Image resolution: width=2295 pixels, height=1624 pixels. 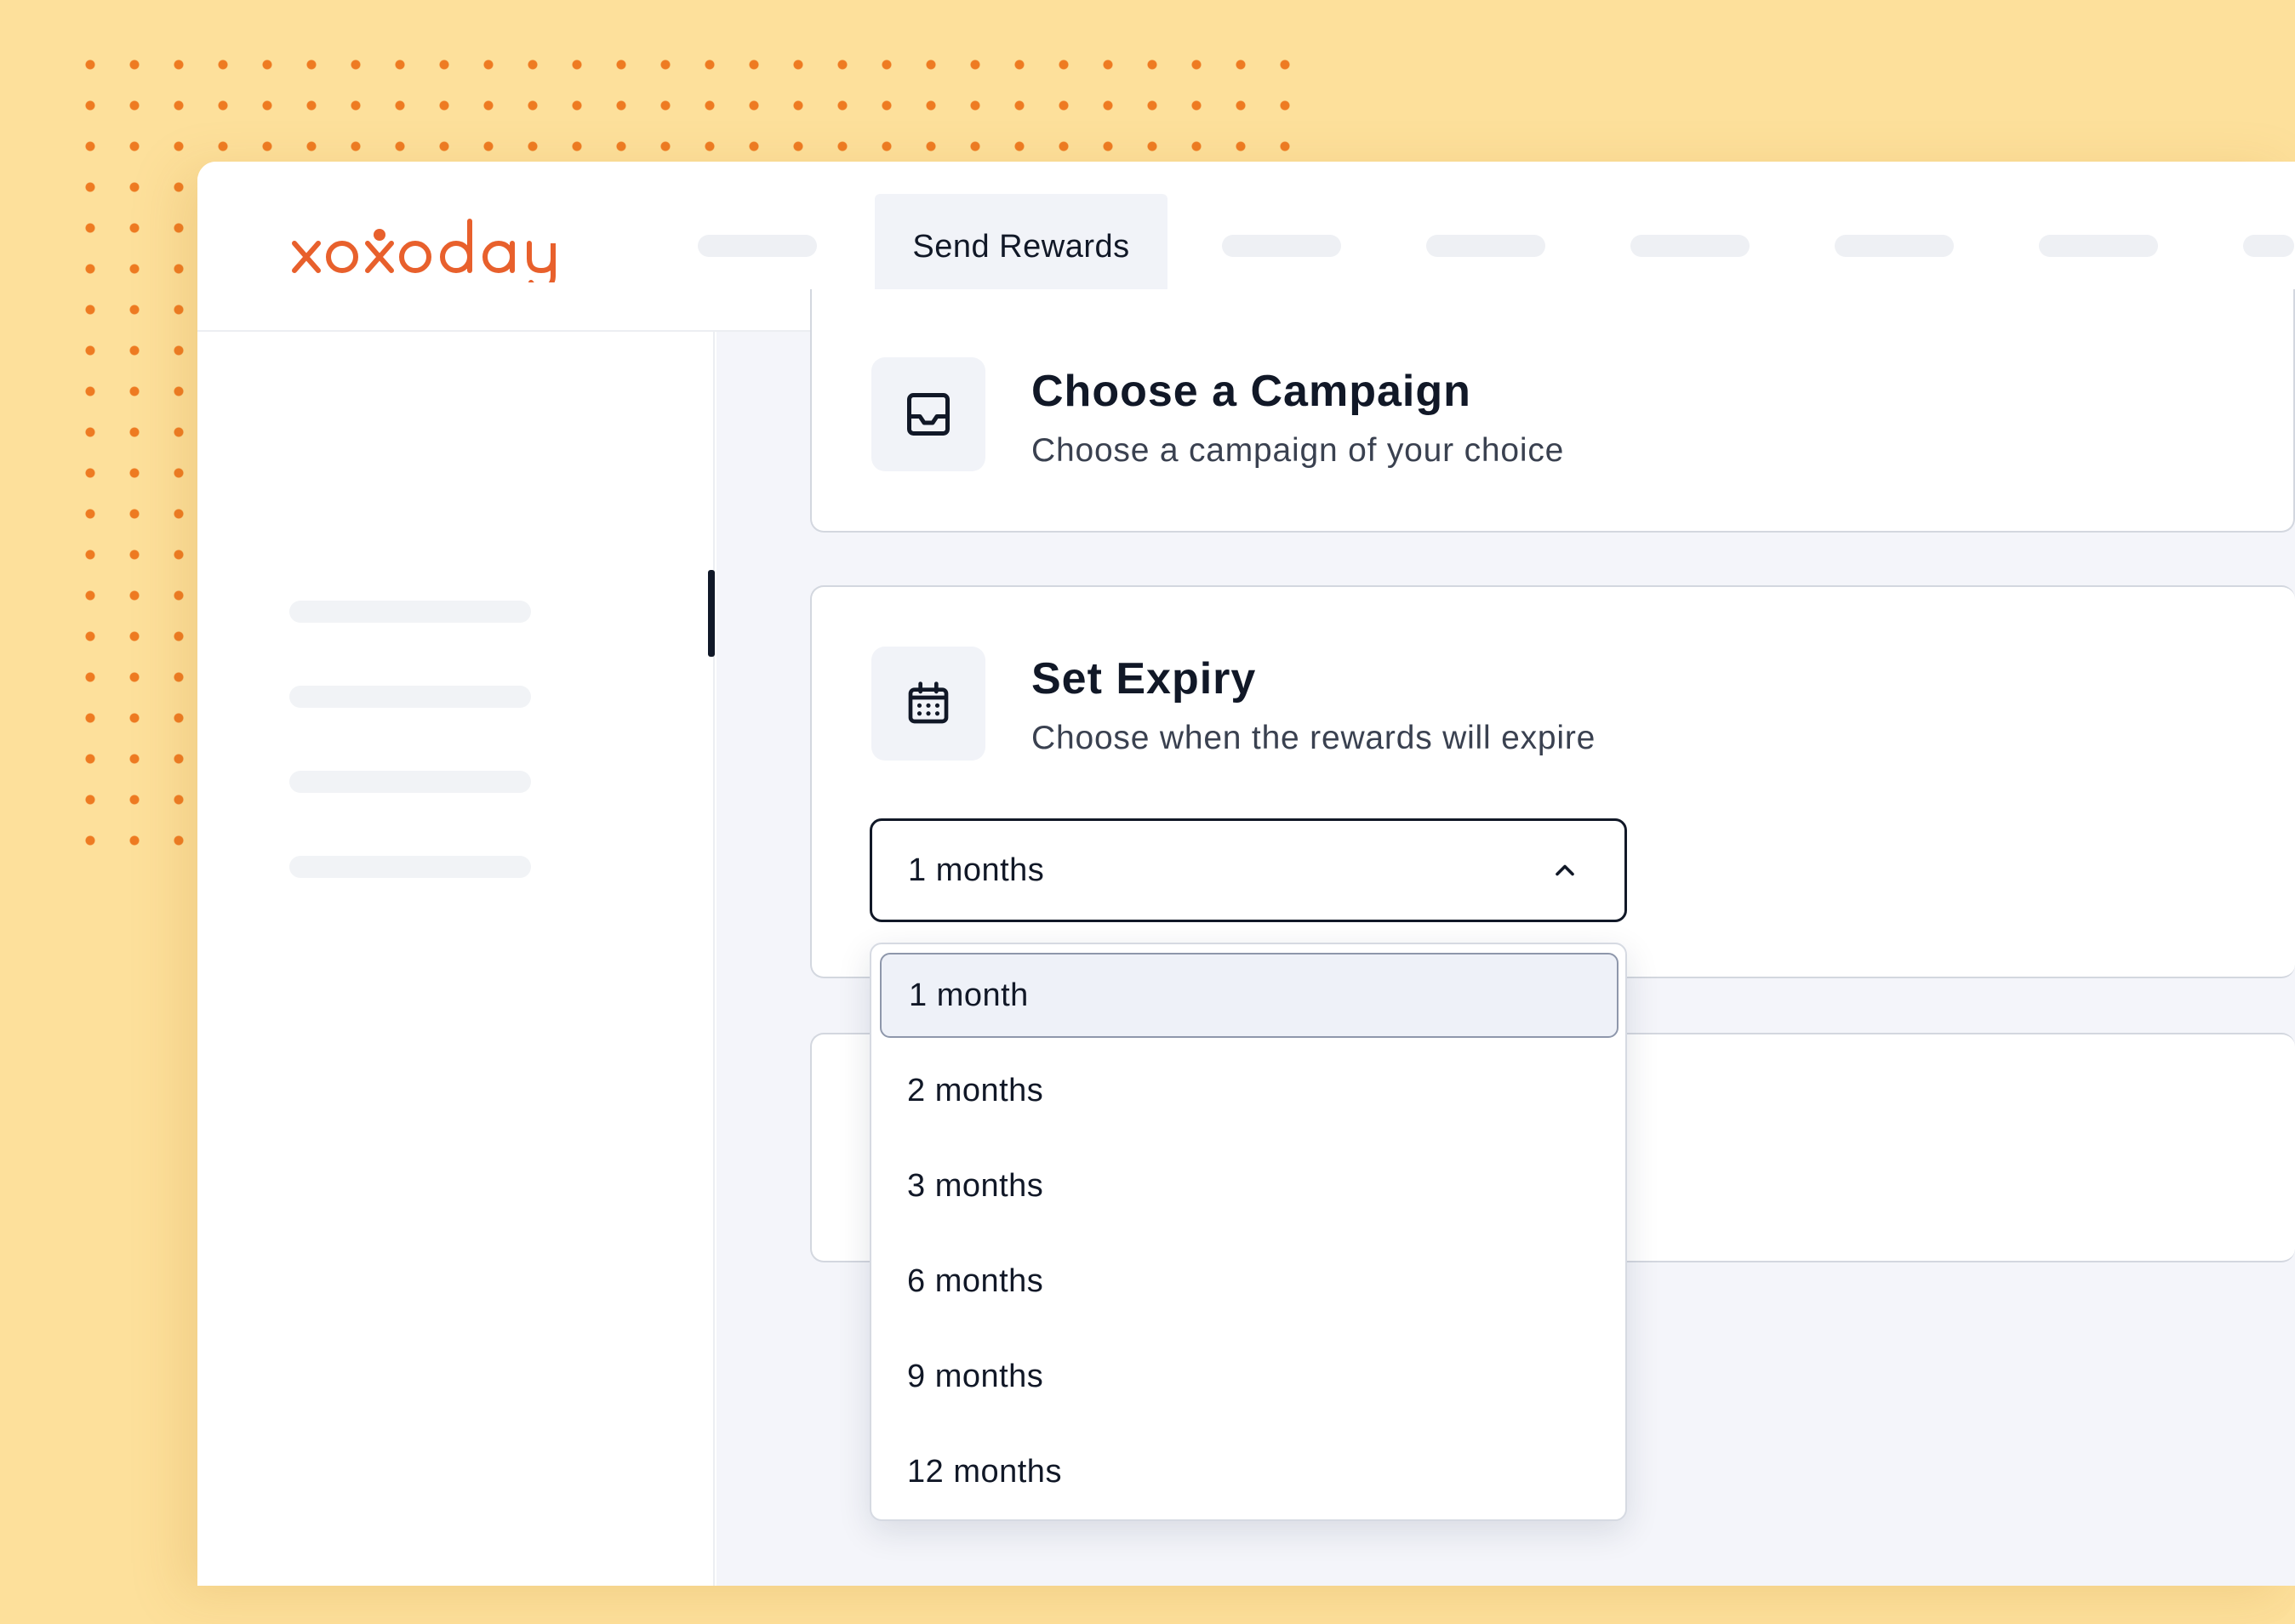 What do you see at coordinates (1249, 1090) in the screenshot?
I see `option-2-months: 2 months` at bounding box center [1249, 1090].